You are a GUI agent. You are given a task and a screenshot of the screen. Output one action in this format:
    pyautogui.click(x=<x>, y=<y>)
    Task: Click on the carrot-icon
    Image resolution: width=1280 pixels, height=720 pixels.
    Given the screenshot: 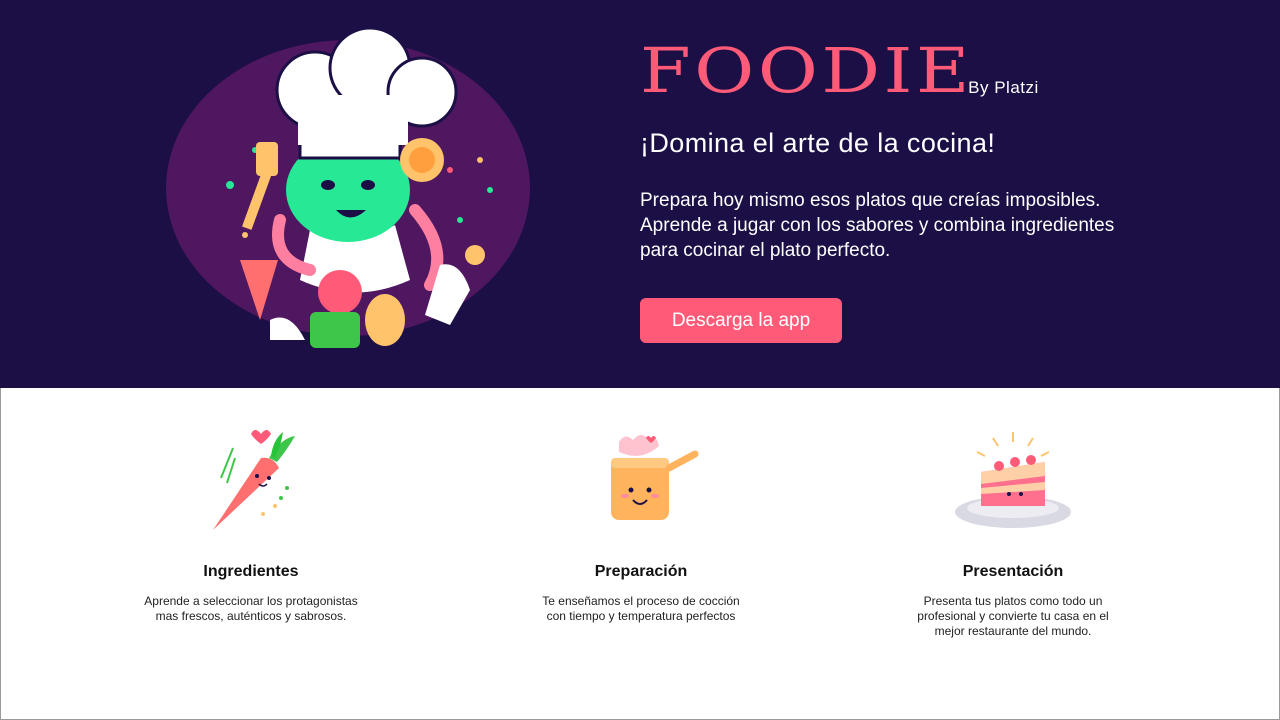 What is the action you would take?
    pyautogui.click(x=254, y=480)
    